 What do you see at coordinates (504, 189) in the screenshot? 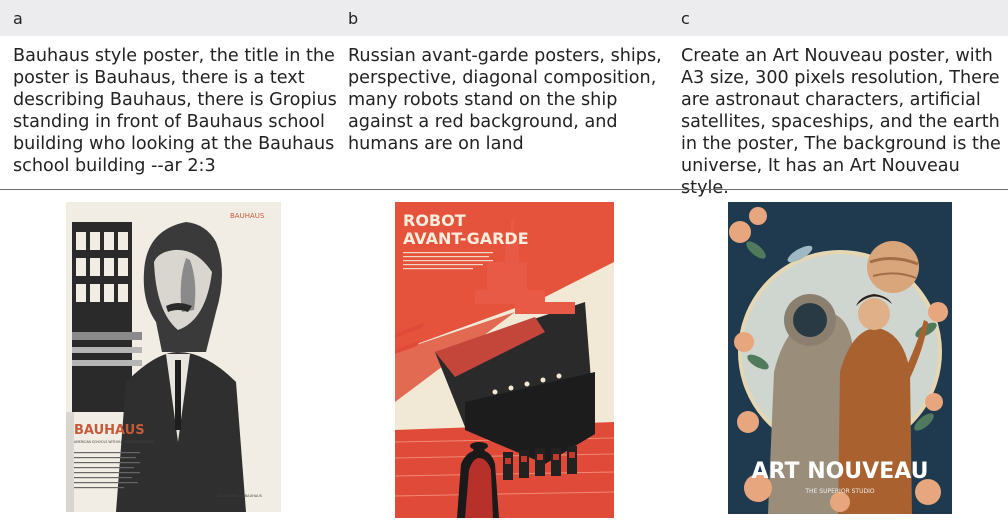
I see `table-divider` at bounding box center [504, 189].